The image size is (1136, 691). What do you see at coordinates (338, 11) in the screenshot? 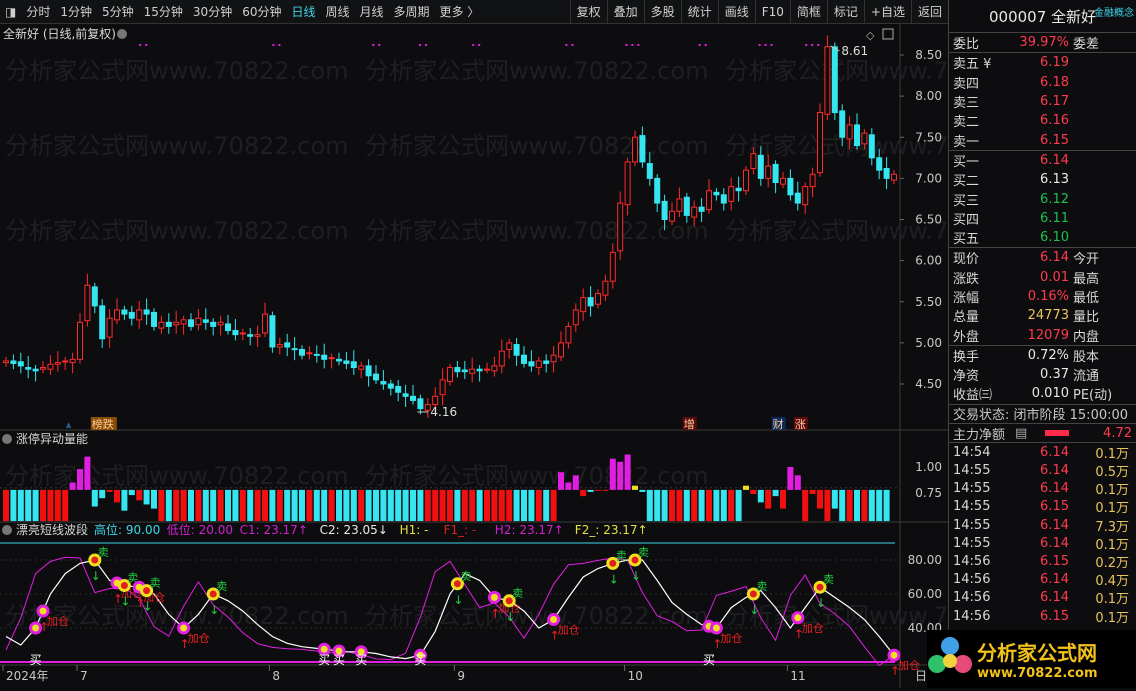
I see `period-tab: 周线` at bounding box center [338, 11].